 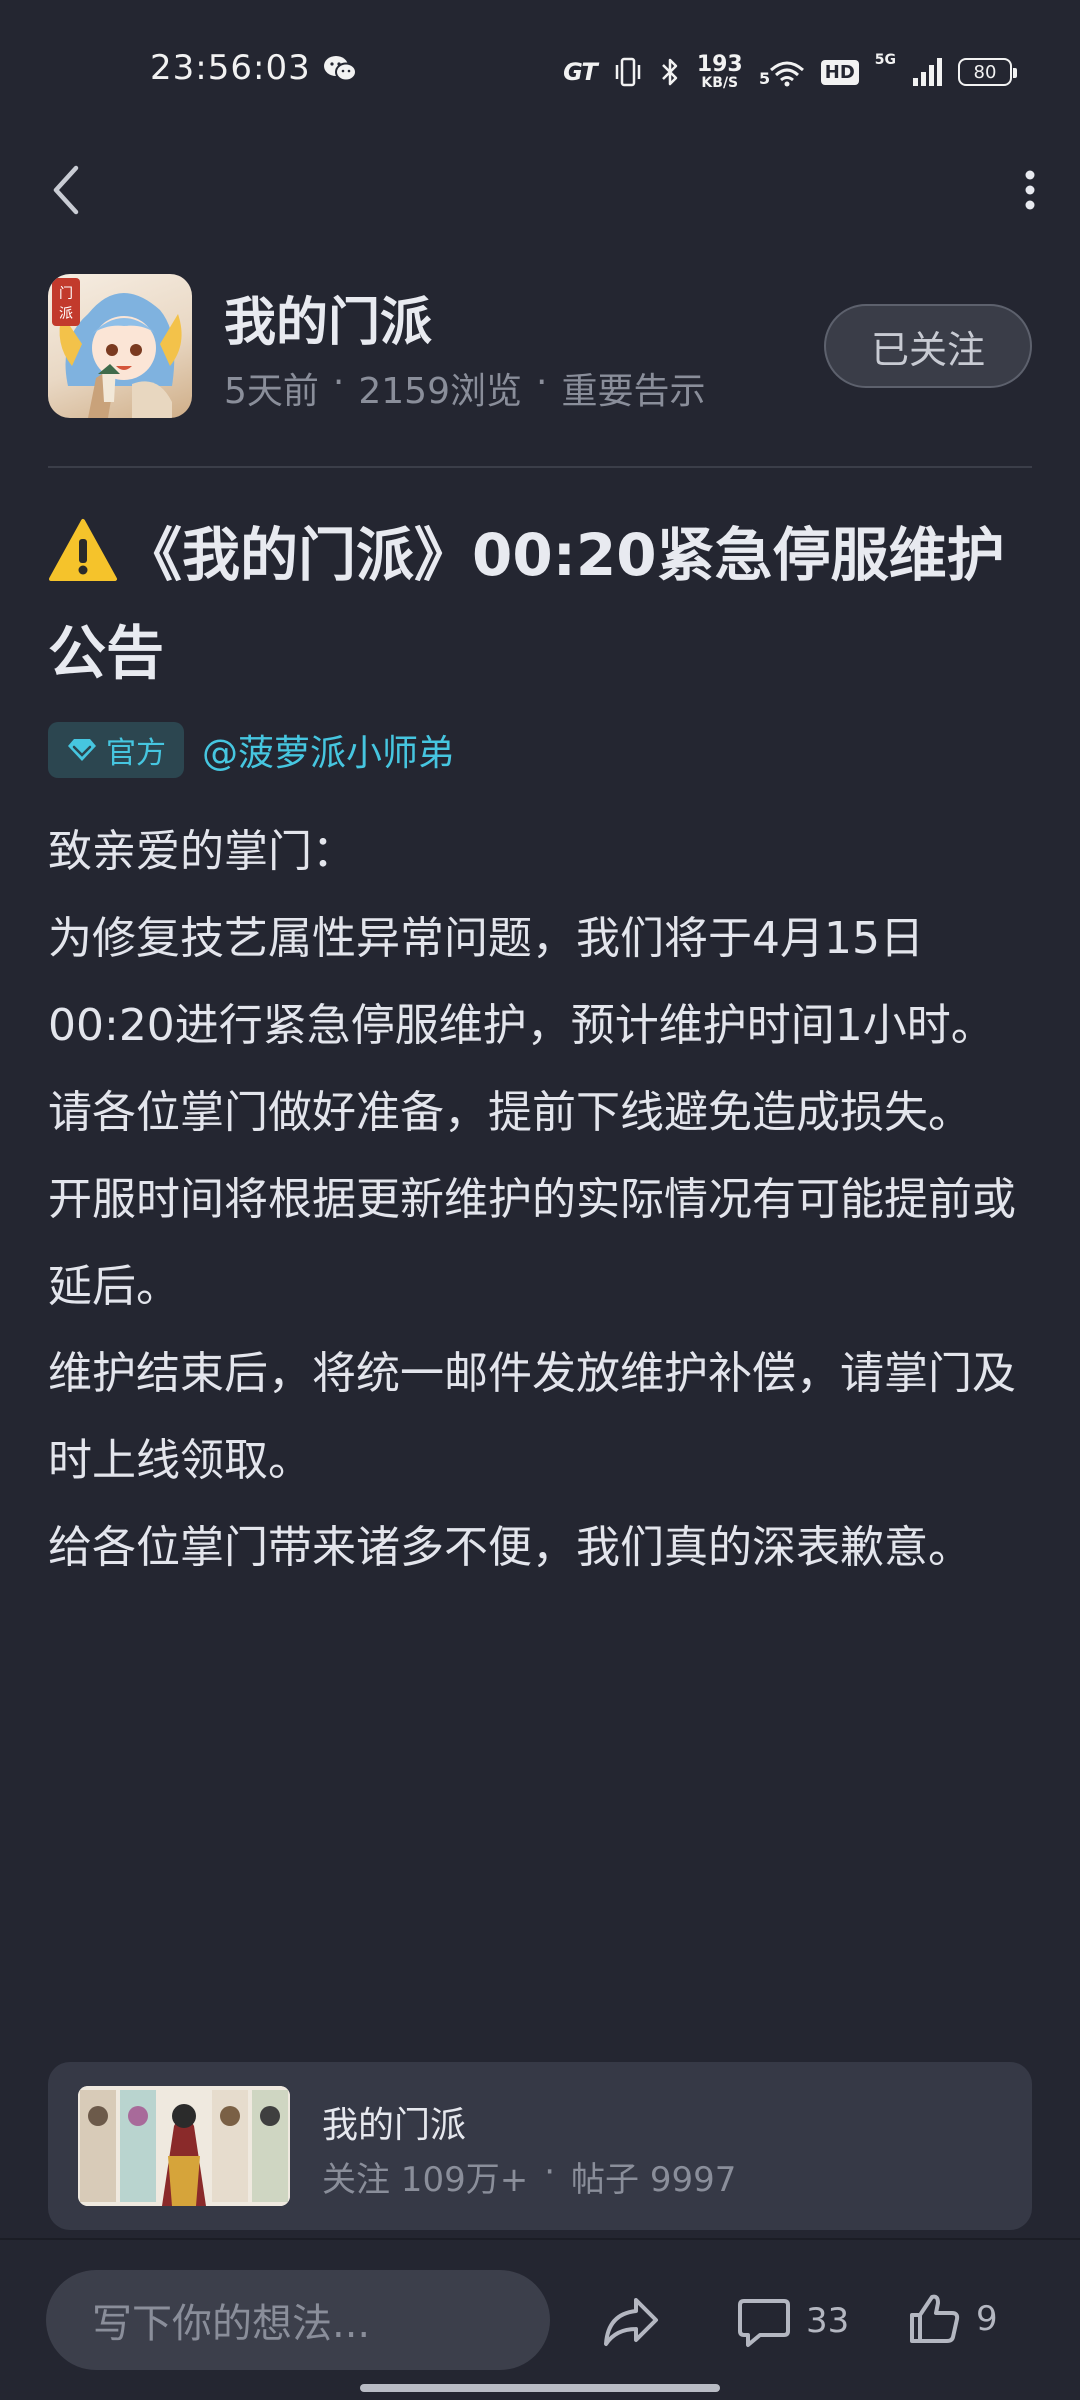 I want to click on back-button, so click(x=65, y=190).